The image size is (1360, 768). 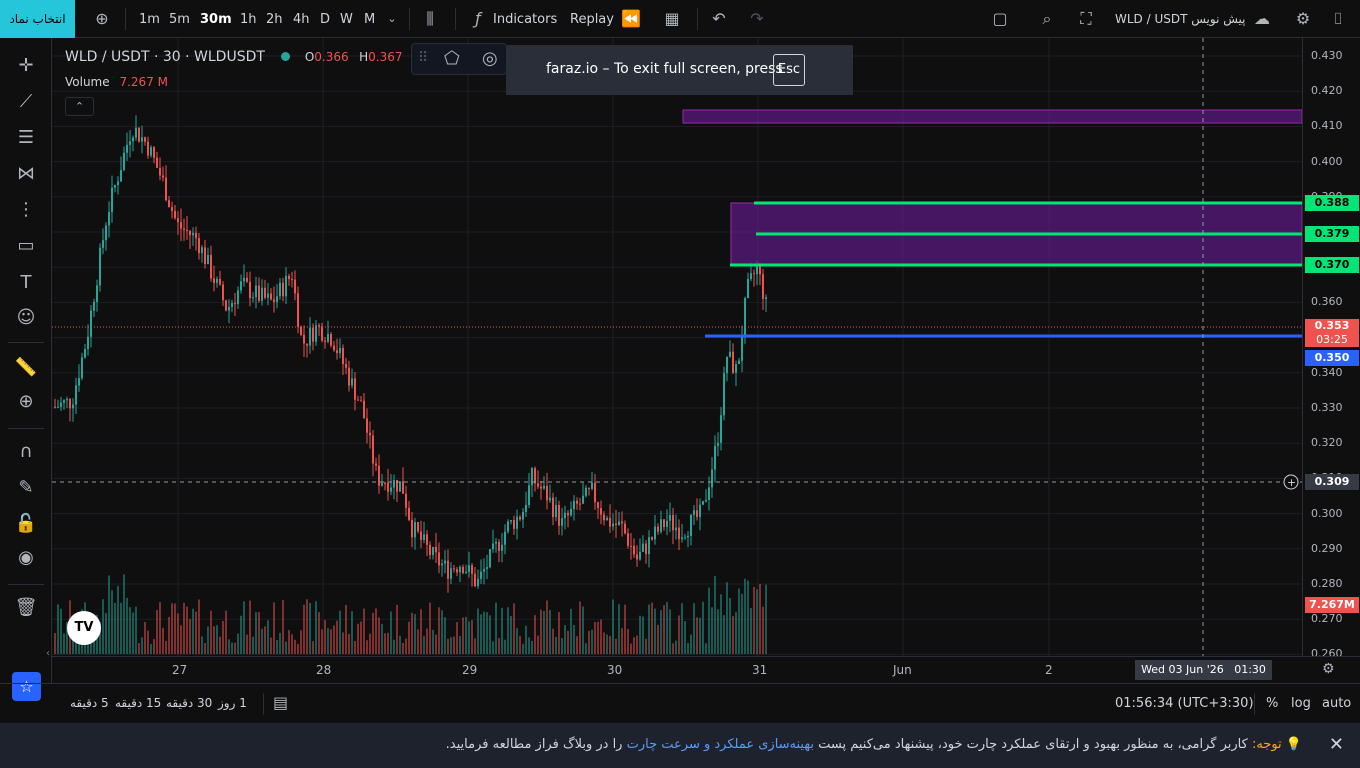 What do you see at coordinates (84, 628) in the screenshot?
I see `tv-logo-icon: TV` at bounding box center [84, 628].